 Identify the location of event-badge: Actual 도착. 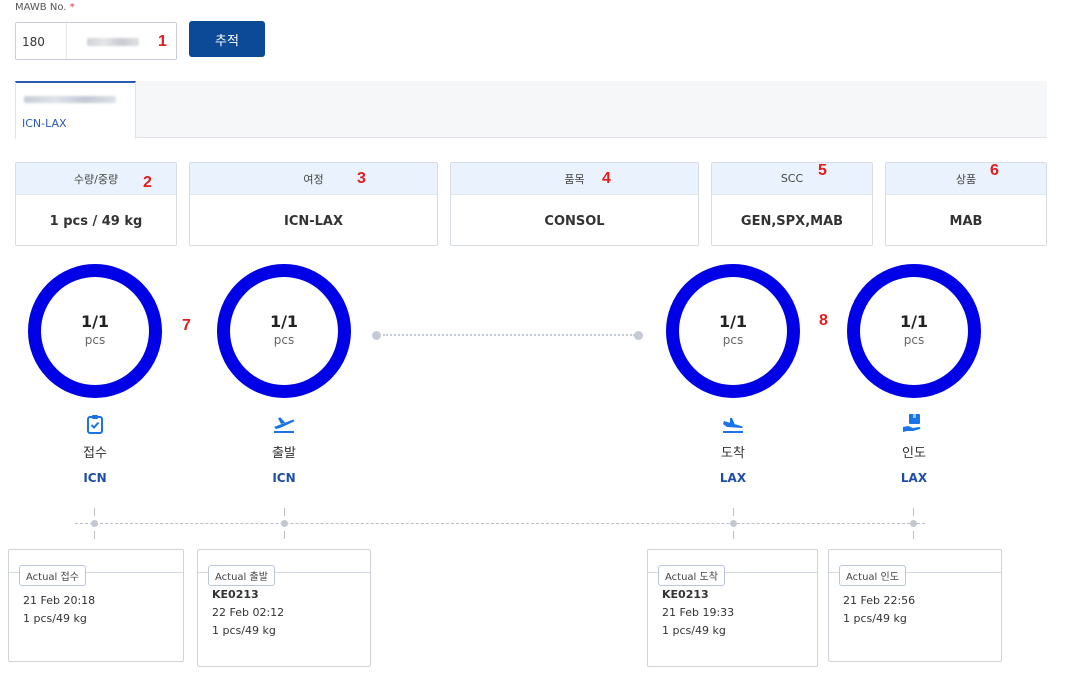
(691, 575).